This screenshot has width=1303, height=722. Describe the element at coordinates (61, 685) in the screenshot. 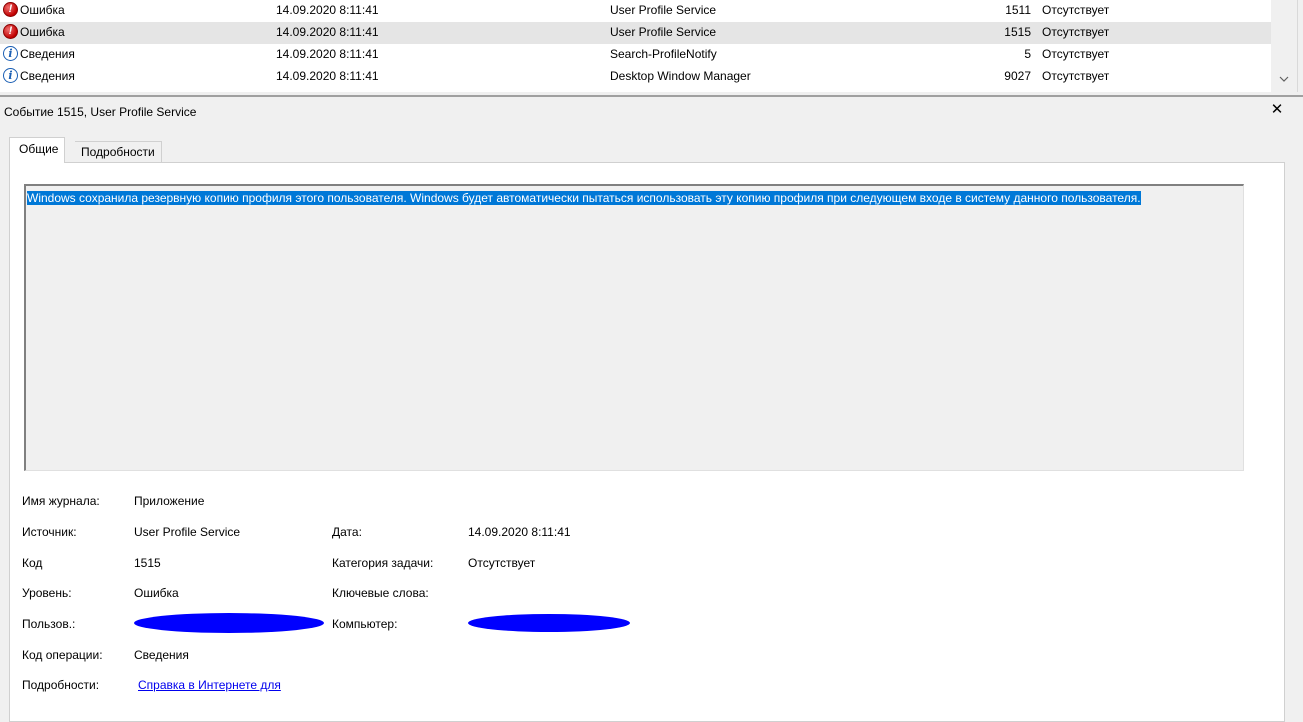

I see `more-info-label: Подробности:` at that location.